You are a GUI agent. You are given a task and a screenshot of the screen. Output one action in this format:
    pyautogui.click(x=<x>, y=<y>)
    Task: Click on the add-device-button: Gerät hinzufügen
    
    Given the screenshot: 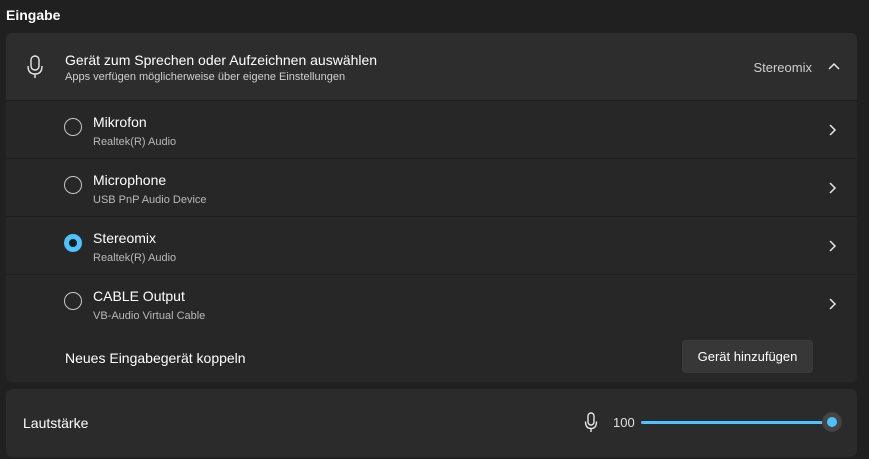 What is the action you would take?
    pyautogui.click(x=747, y=356)
    